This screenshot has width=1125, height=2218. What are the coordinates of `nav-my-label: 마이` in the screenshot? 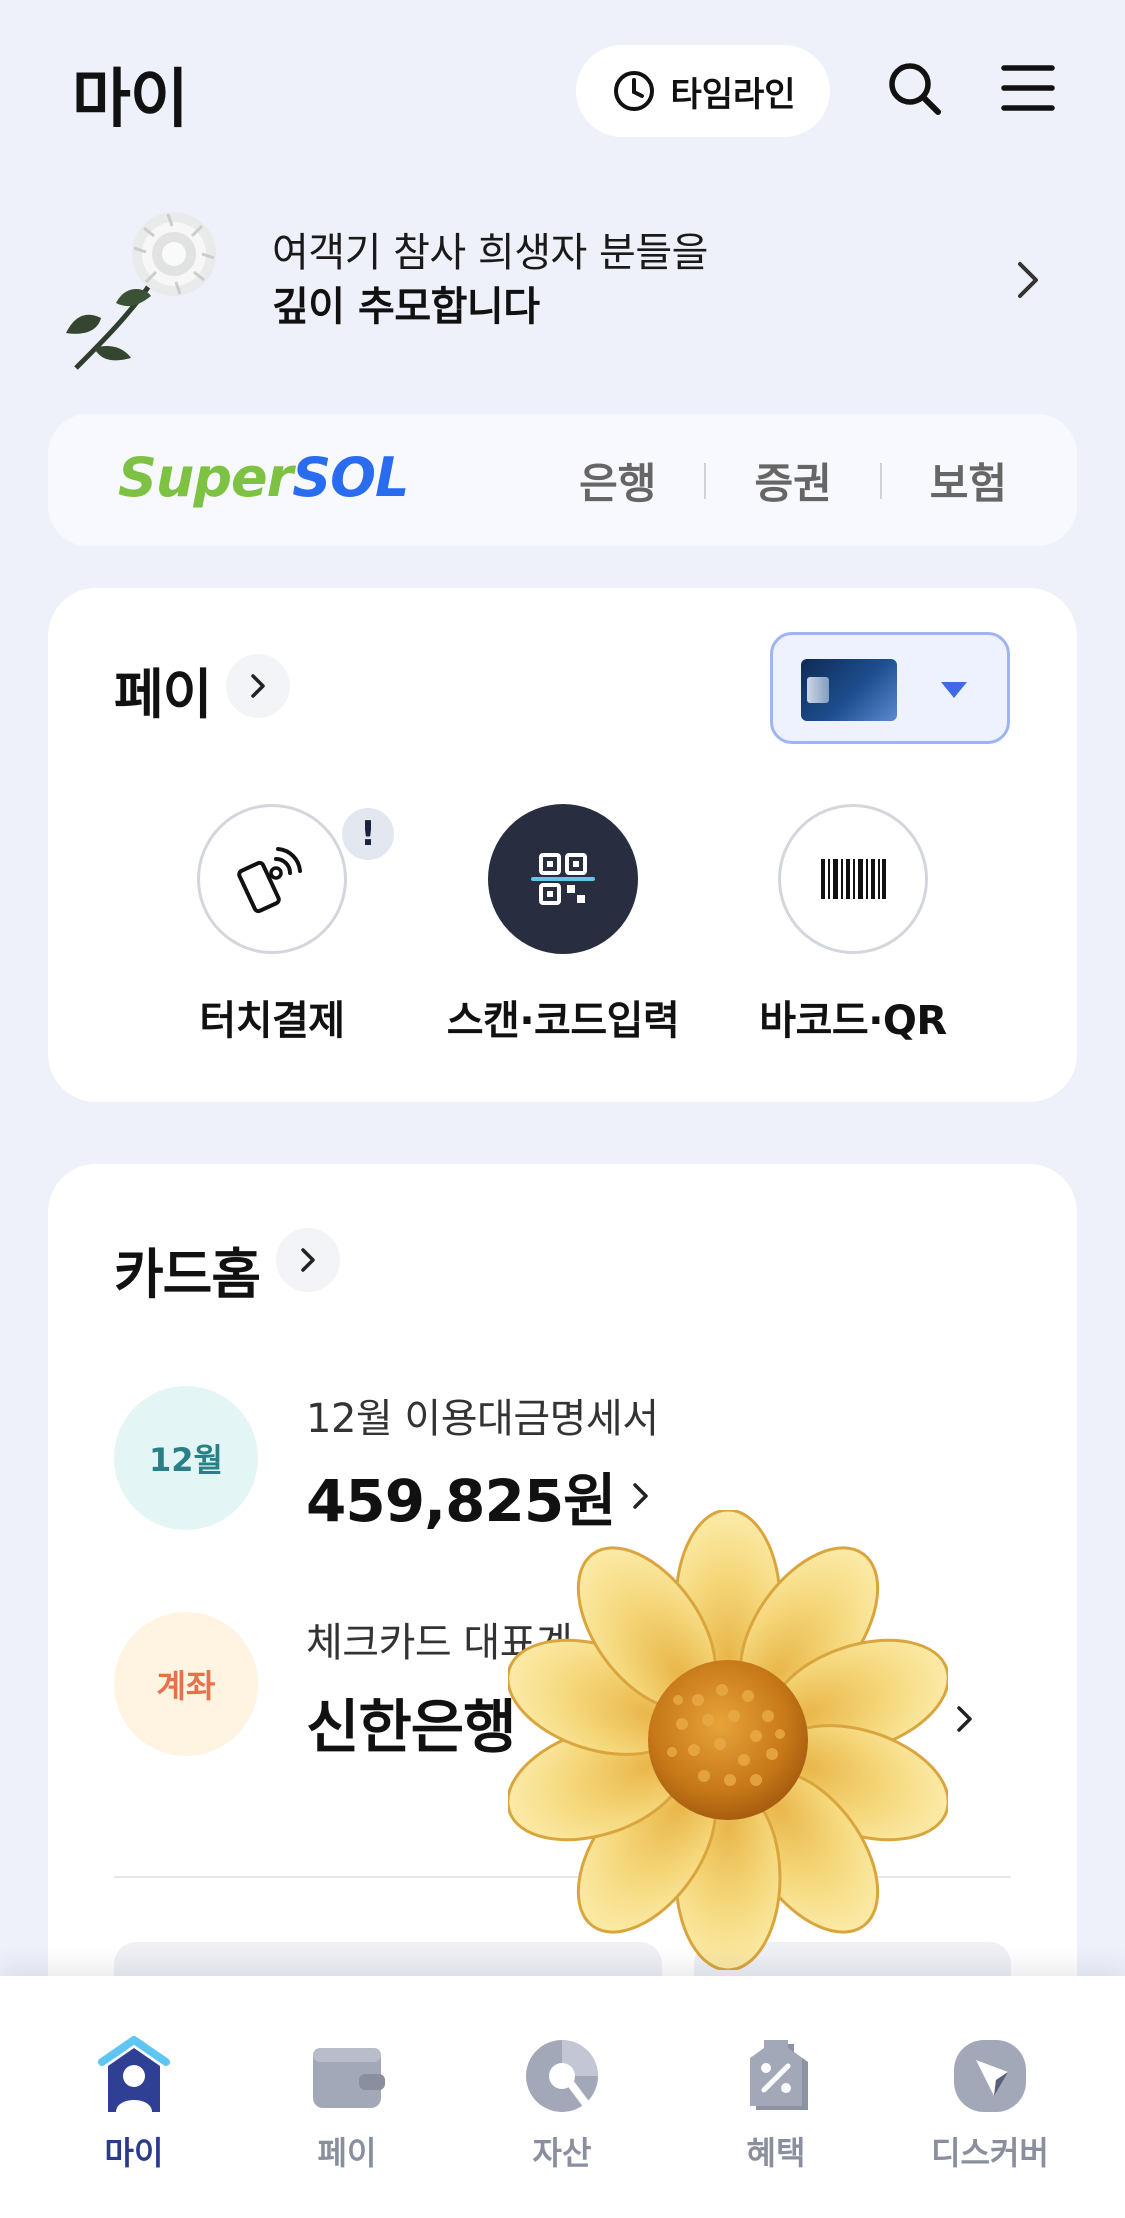 It's located at (134, 2153).